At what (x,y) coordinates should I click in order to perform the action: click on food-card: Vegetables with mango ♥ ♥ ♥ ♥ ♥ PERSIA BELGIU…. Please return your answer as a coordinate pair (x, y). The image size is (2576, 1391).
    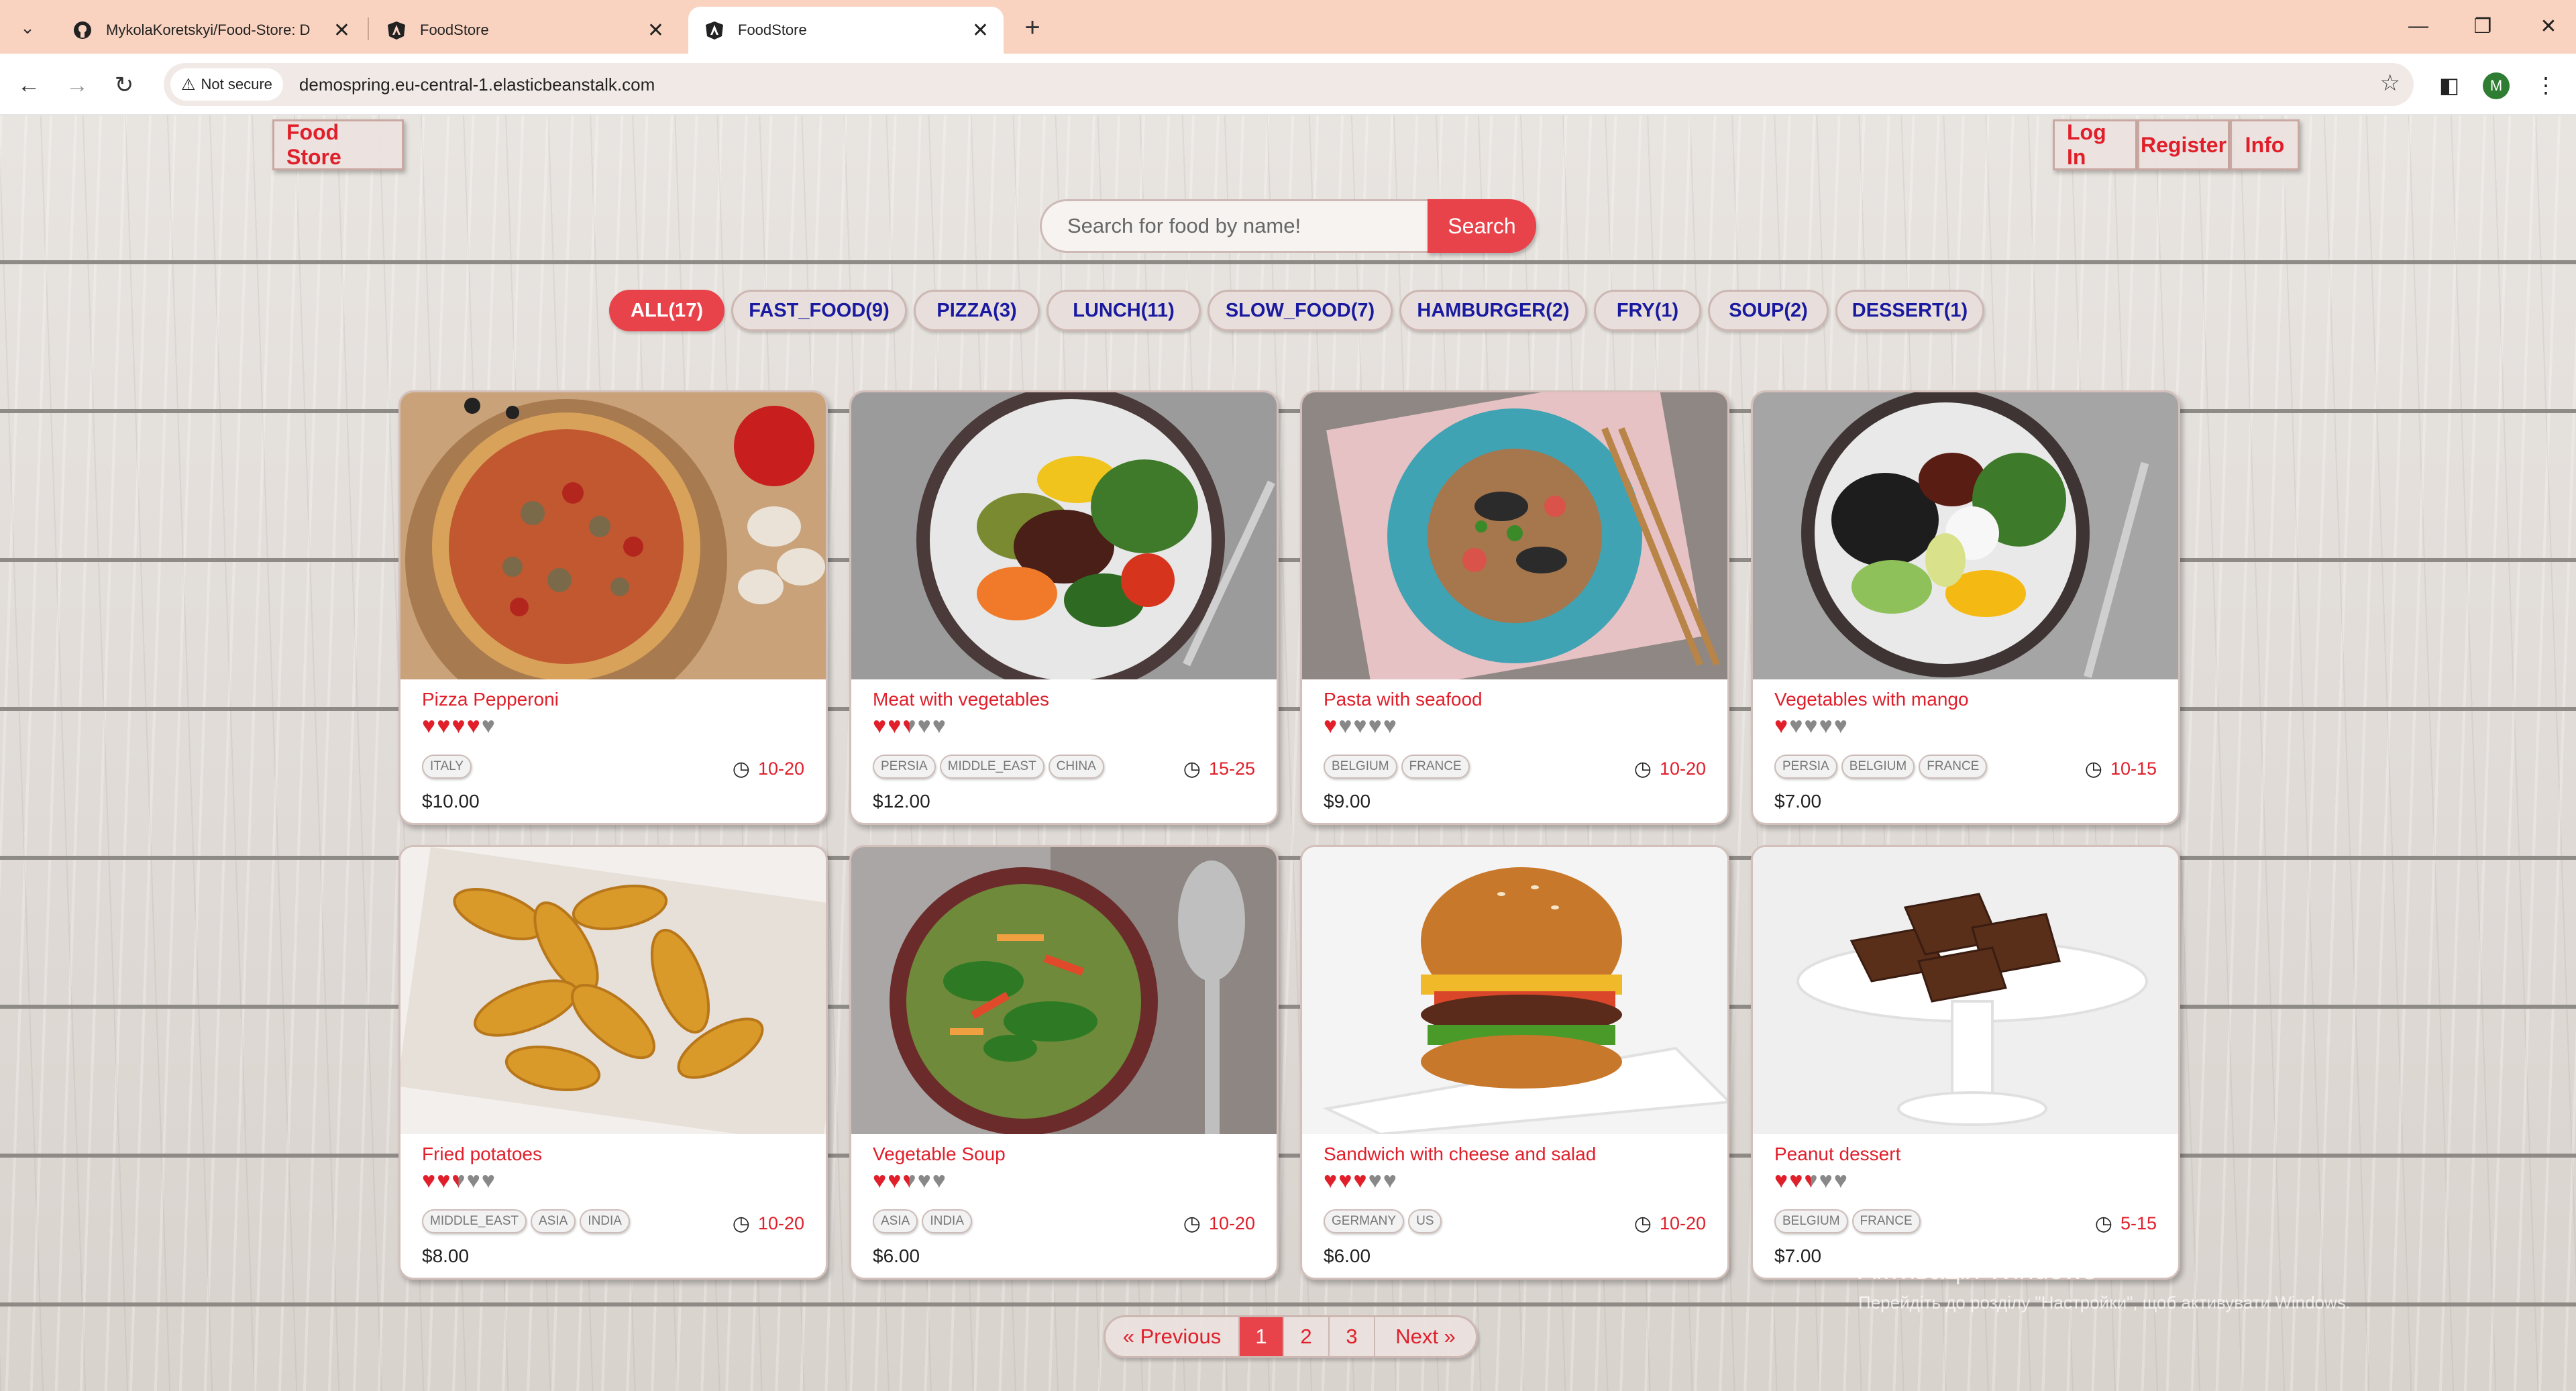
    Looking at the image, I should click on (1965, 607).